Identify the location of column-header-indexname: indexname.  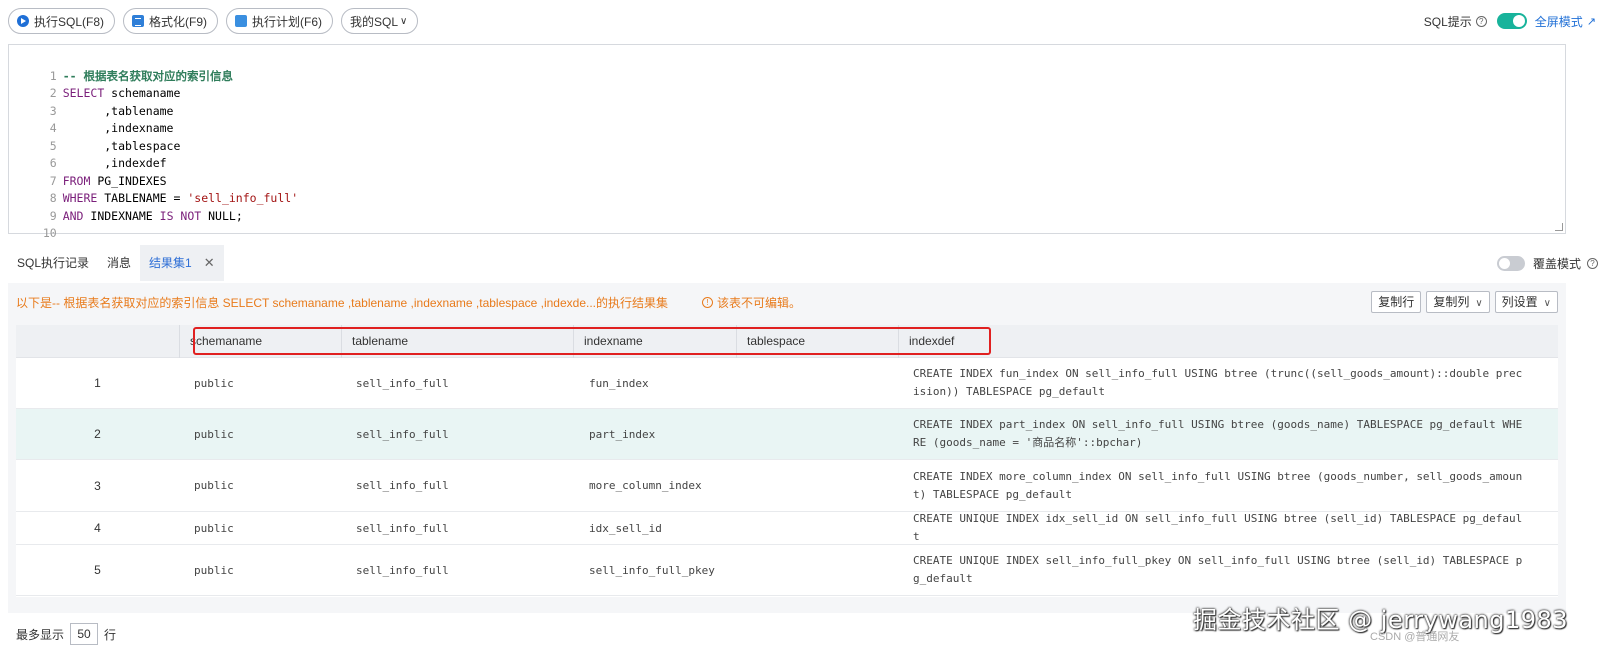
(654, 341).